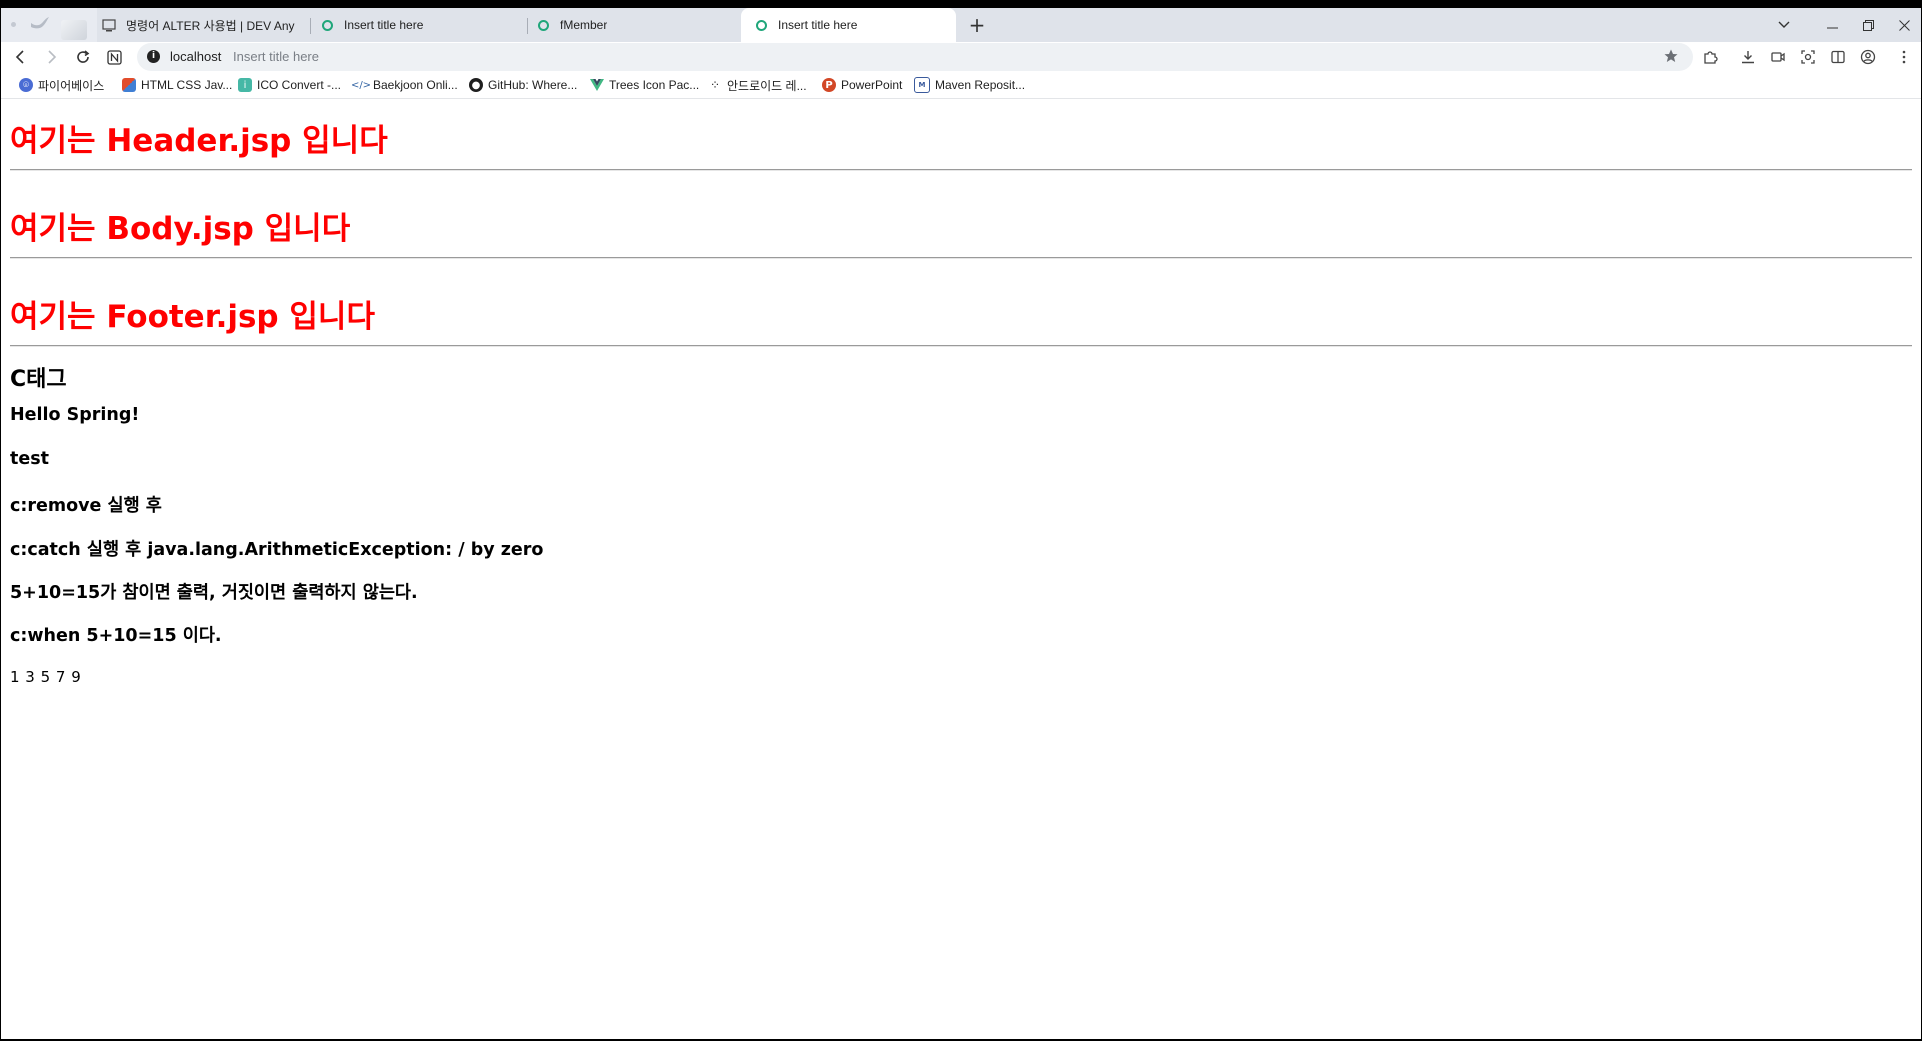 The height and width of the screenshot is (1041, 1922). What do you see at coordinates (83, 57) in the screenshot?
I see `reload-button` at bounding box center [83, 57].